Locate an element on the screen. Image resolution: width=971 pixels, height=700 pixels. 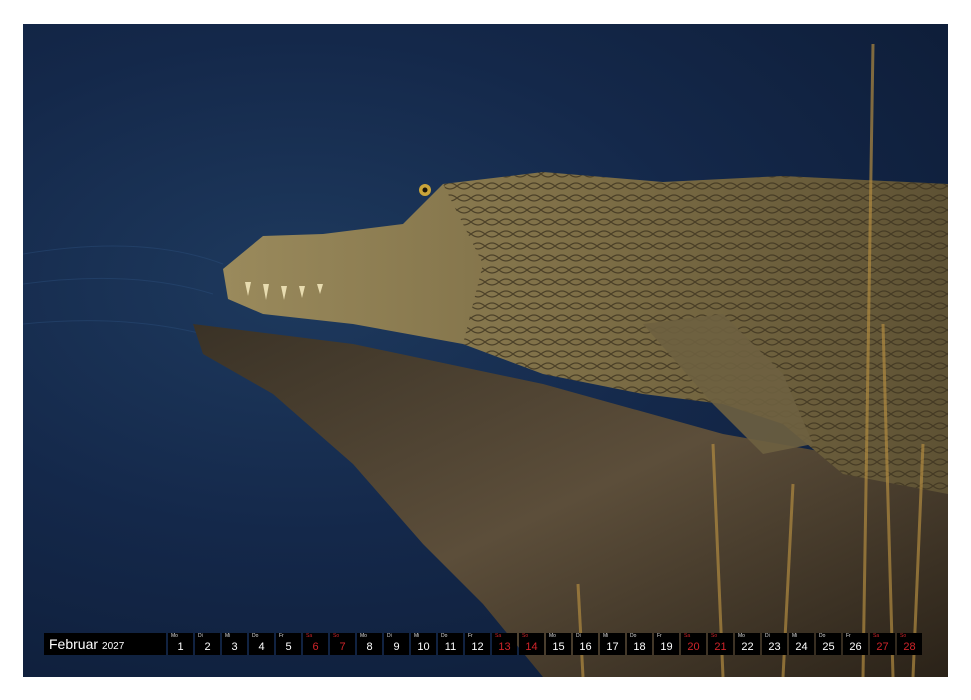
day-cell: Mi 3 is located at coordinates (234, 644).